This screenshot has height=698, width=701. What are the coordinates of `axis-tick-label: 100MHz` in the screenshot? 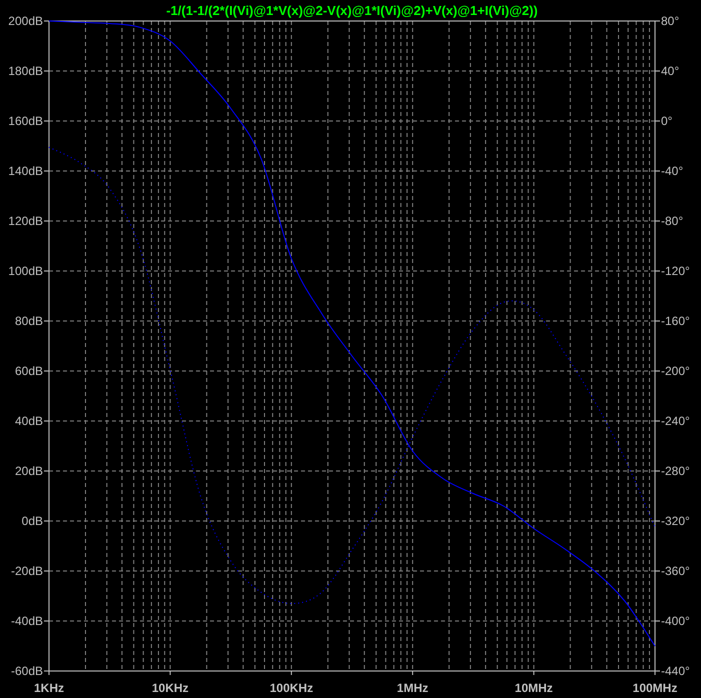 It's located at (655, 688).